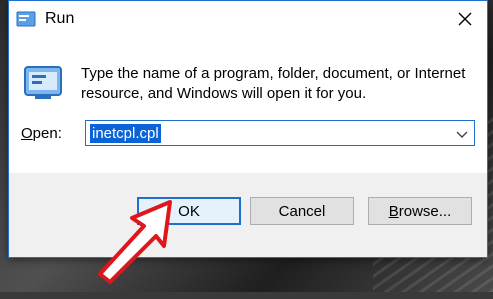  Describe the element at coordinates (280, 133) in the screenshot. I see `open-combobox: inetcpl.cpl` at that location.